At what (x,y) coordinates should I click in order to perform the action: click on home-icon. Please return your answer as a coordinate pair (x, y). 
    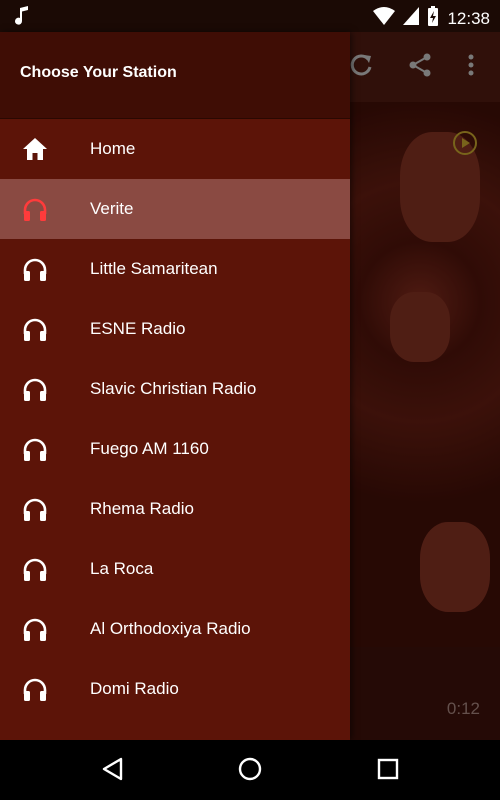
    Looking at the image, I should click on (35, 149).